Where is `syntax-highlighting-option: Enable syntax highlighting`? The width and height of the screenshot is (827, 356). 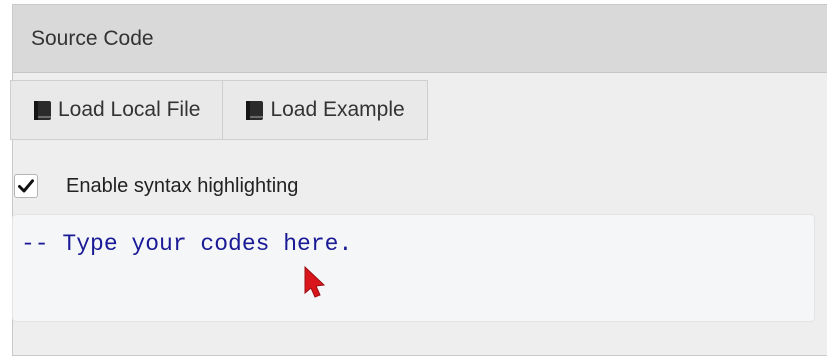 syntax-highlighting-option: Enable syntax highlighting is located at coordinates (156, 186).